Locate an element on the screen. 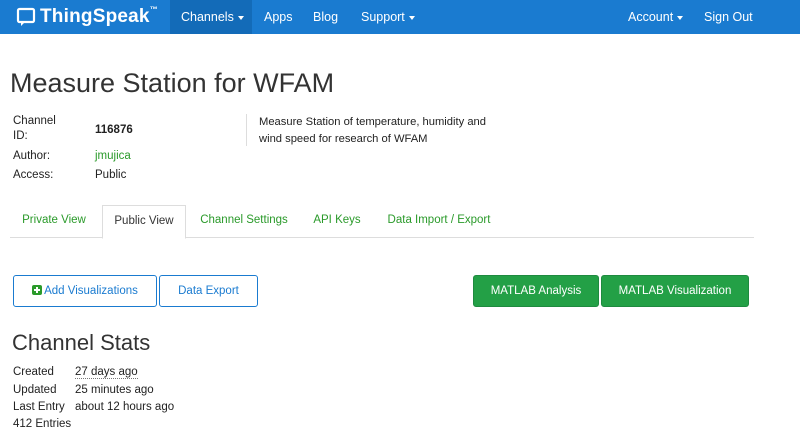 The height and width of the screenshot is (433, 800). author-link: jmujica is located at coordinates (113, 156).